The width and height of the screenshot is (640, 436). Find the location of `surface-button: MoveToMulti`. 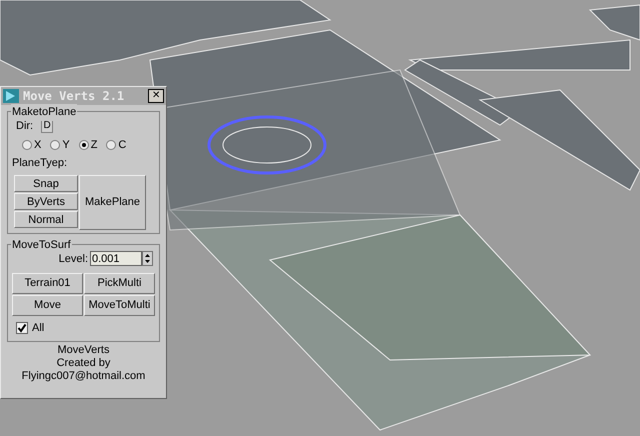

surface-button: MoveToMulti is located at coordinates (119, 305).